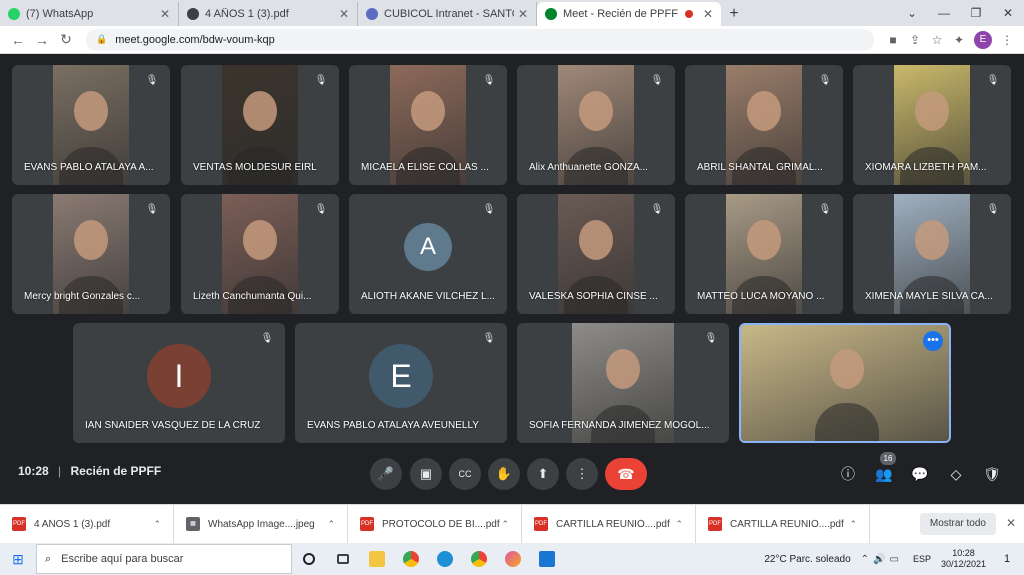 This screenshot has width=1024, height=575. I want to click on host-controls-button: 🛡, so click(992, 474).